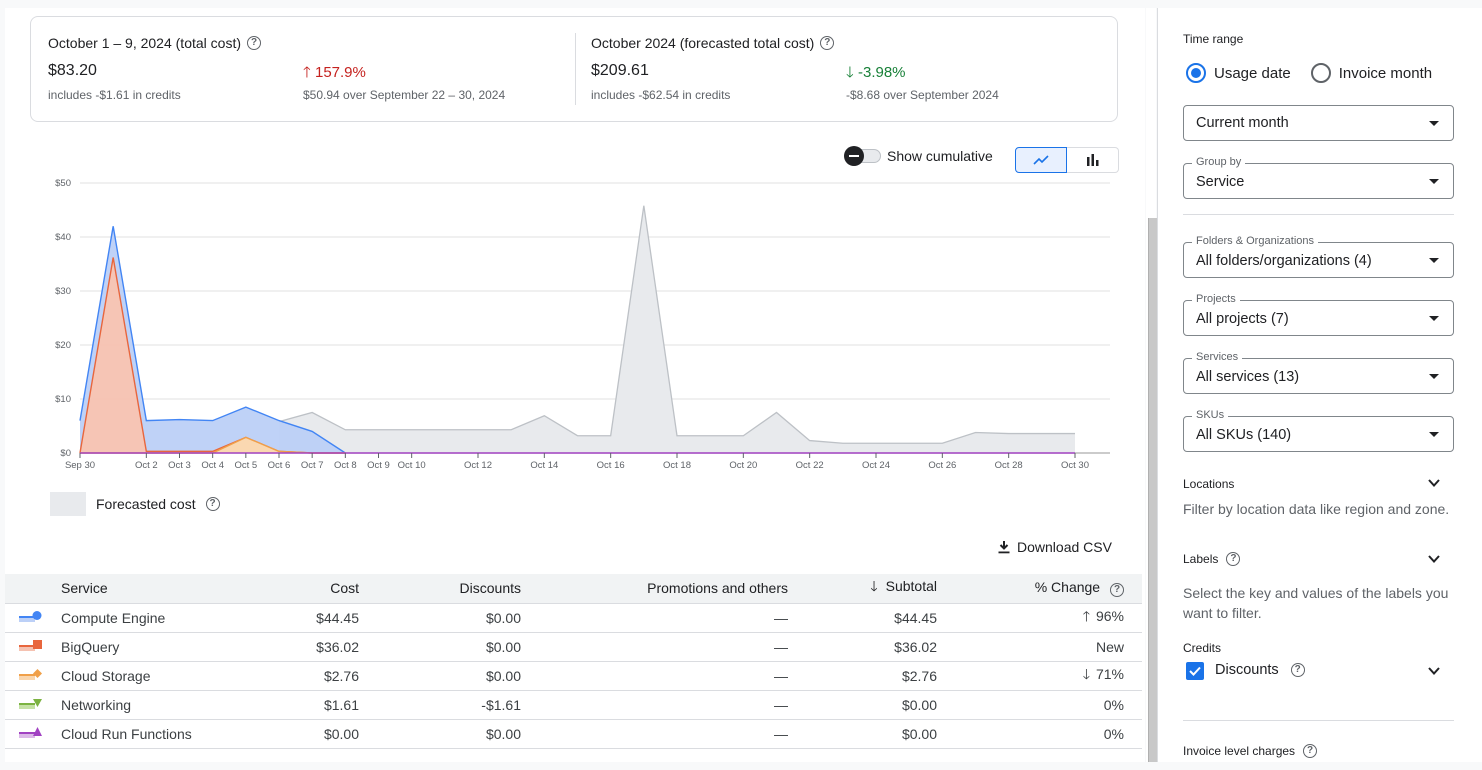 This screenshot has width=1482, height=770. Describe the element at coordinates (315, 647) in the screenshot. I see `cost-cell: $36.02` at that location.